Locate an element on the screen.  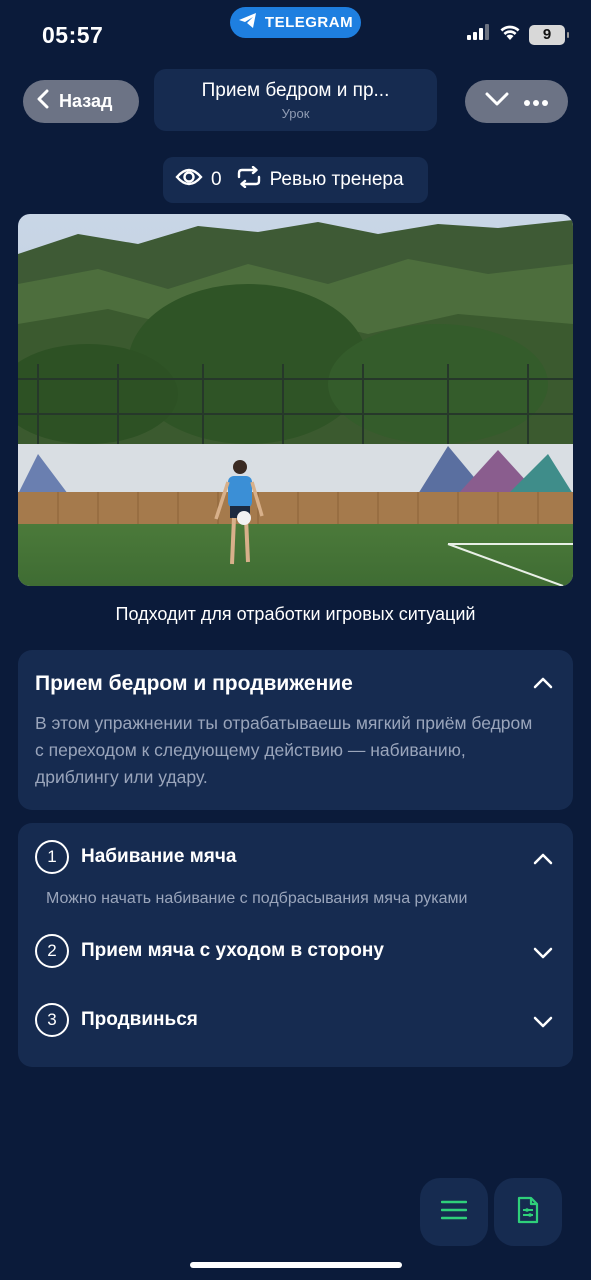
battery-indicator: 9 is located at coordinates (549, 34).